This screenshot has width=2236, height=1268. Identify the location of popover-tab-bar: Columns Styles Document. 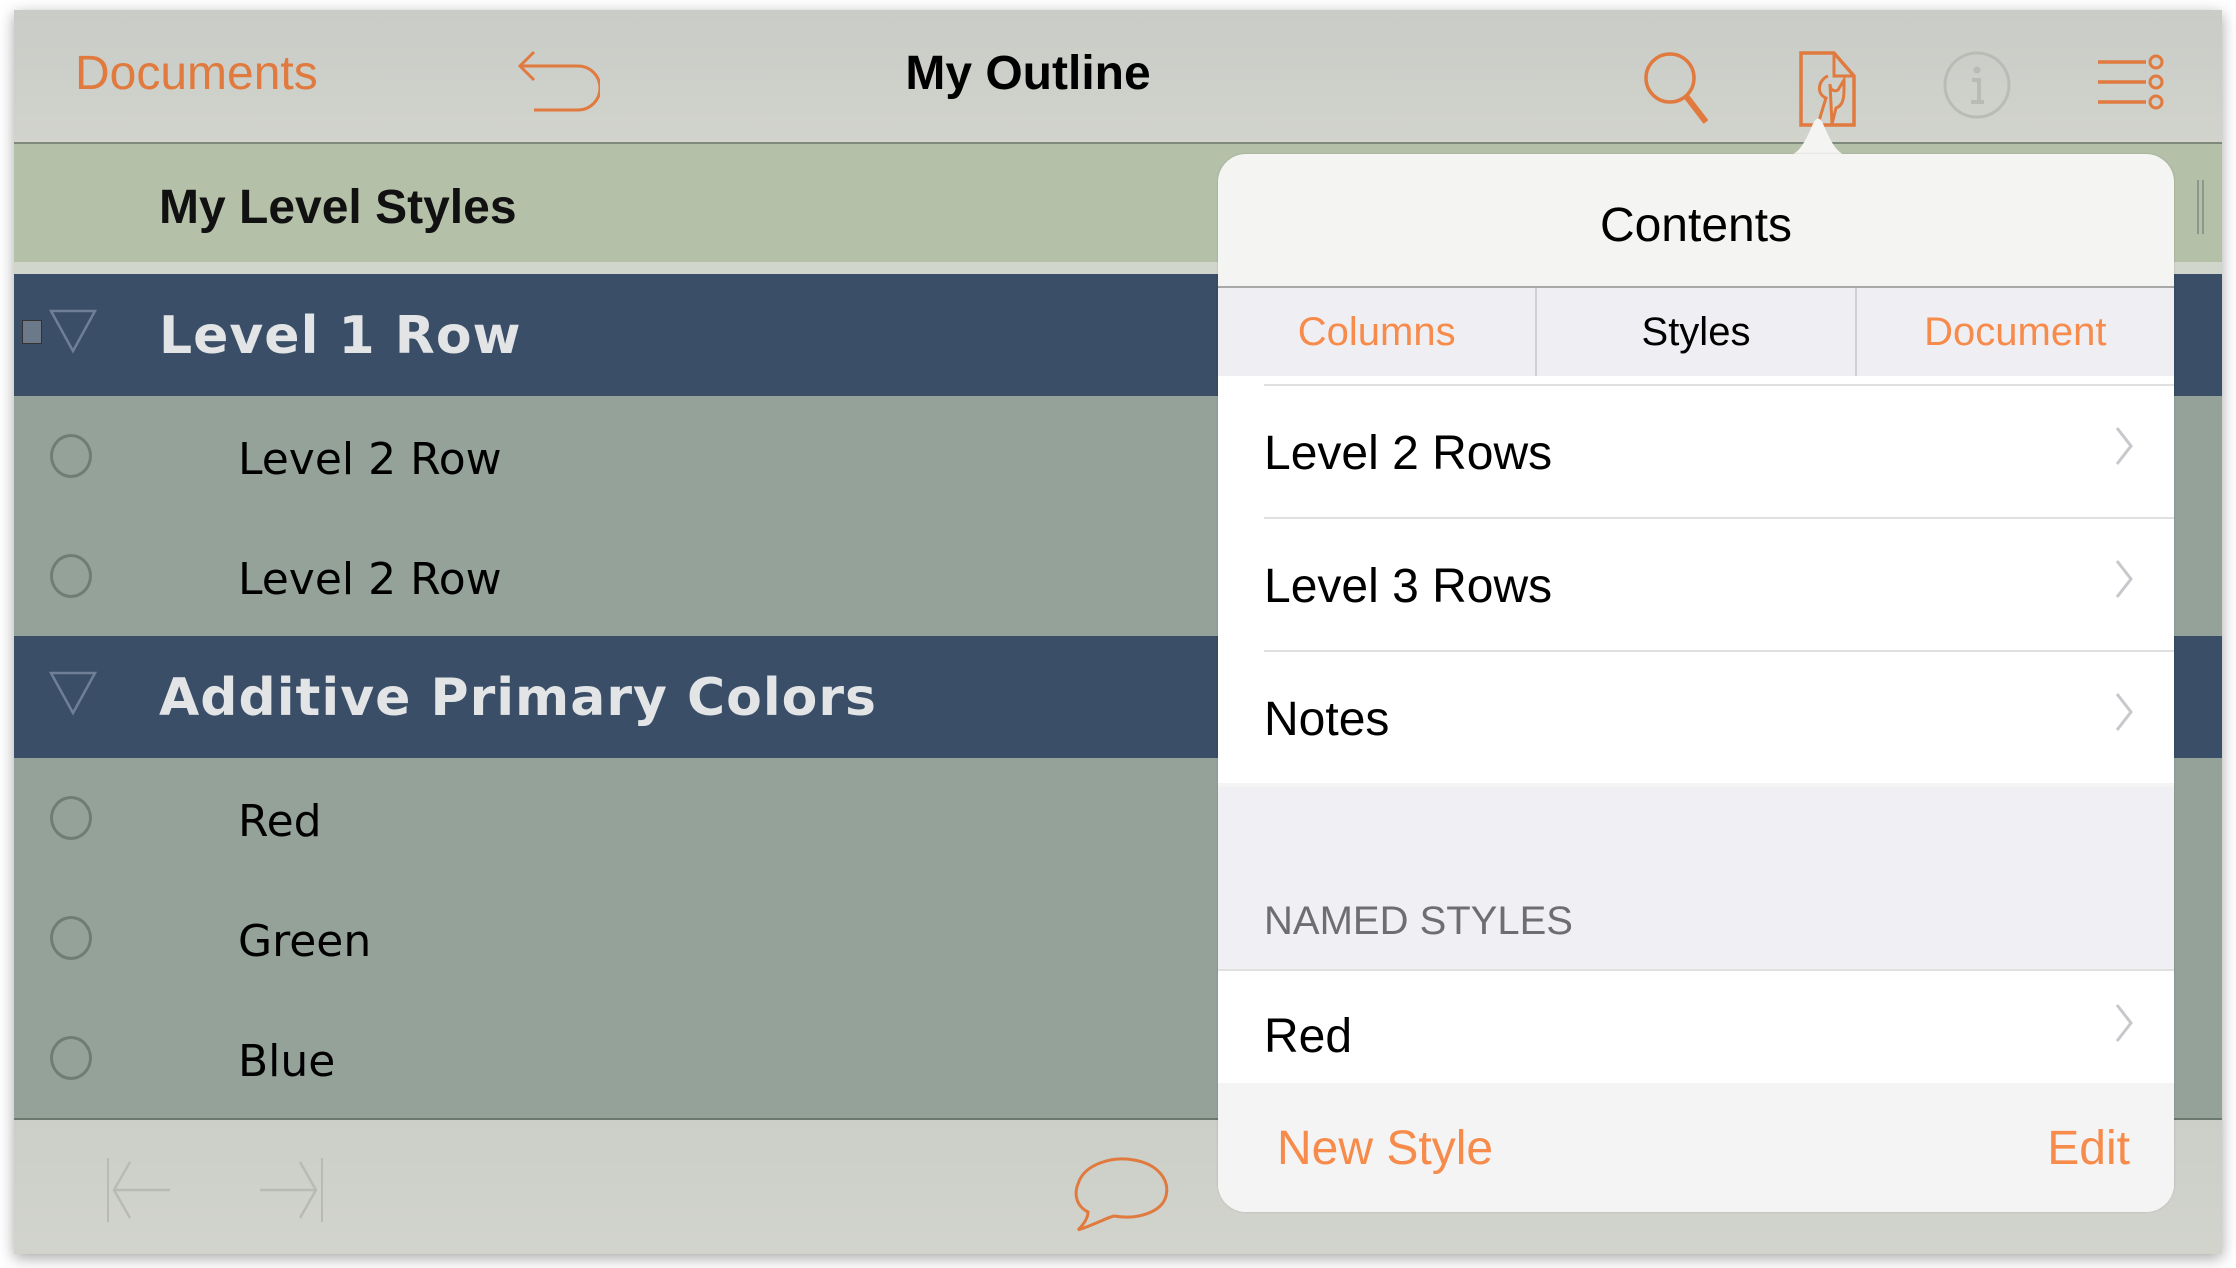
(1696, 331).